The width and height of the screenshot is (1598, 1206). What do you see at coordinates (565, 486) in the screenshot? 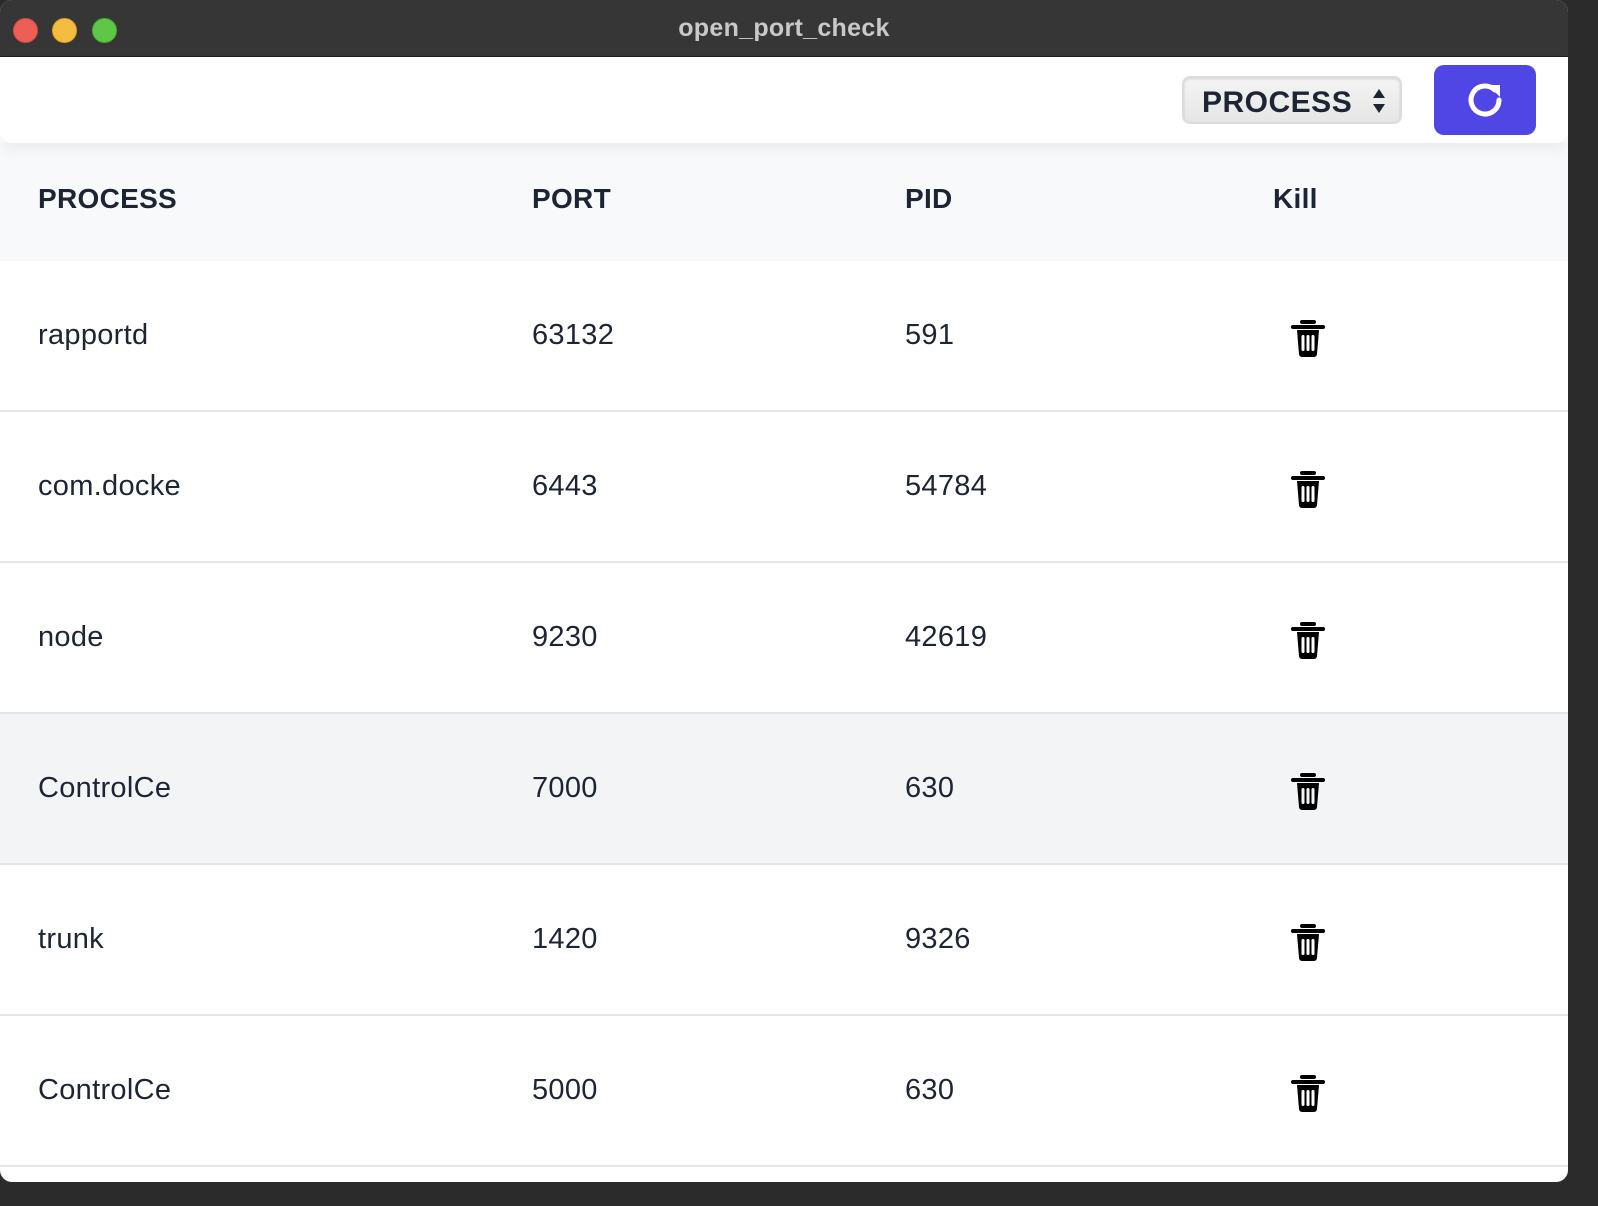
I see `port-cell: 6443` at bounding box center [565, 486].